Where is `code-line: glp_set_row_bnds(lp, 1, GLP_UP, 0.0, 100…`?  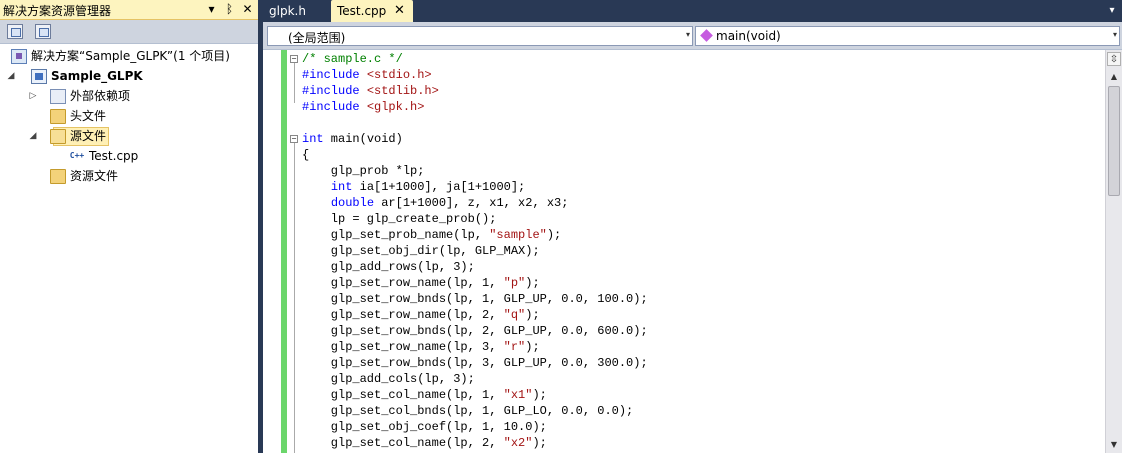
code-line: glp_set_row_bnds(lp, 1, GLP_UP, 0.0, 100… is located at coordinates (475, 299).